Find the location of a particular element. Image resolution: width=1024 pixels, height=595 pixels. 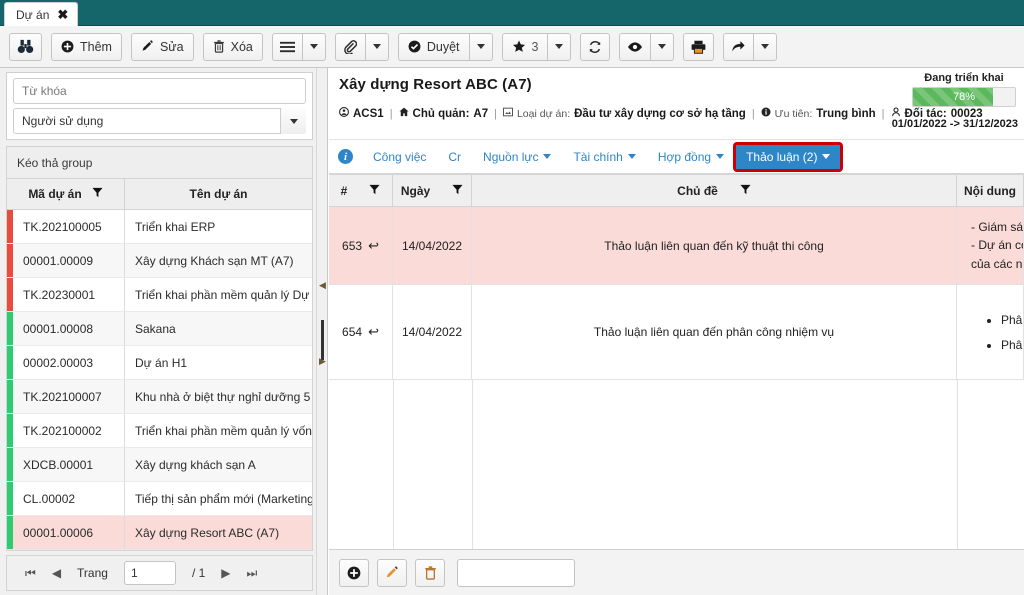

tab-thao-luan-label: Thảo luận (2) is located at coordinates (782, 156).